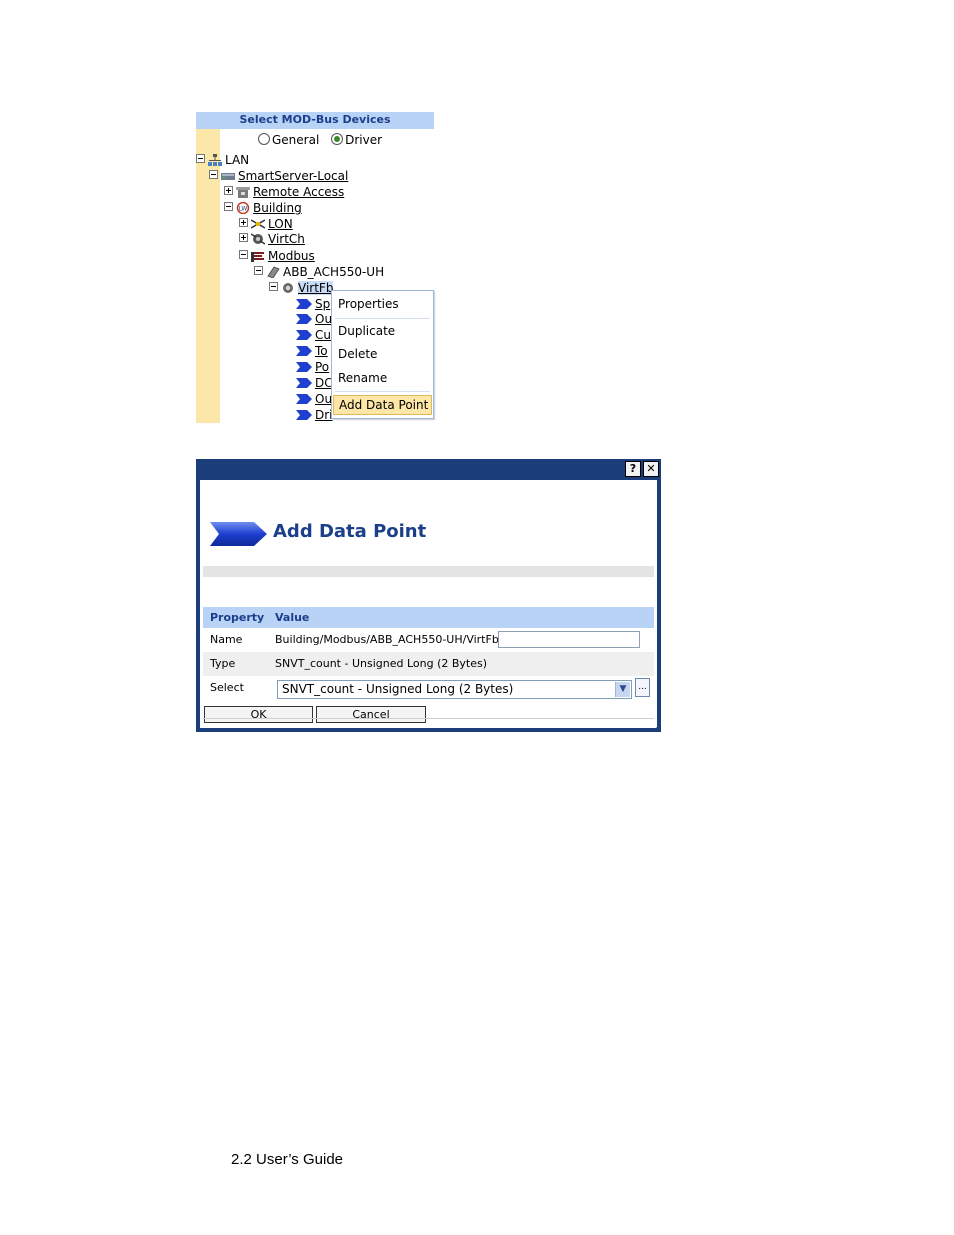 The height and width of the screenshot is (1235, 954). What do you see at coordinates (257, 257) in the screenshot?
I see `modbus-icon` at bounding box center [257, 257].